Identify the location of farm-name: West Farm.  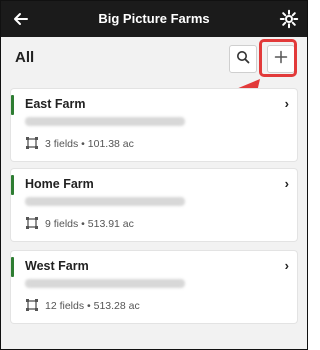
(57, 266).